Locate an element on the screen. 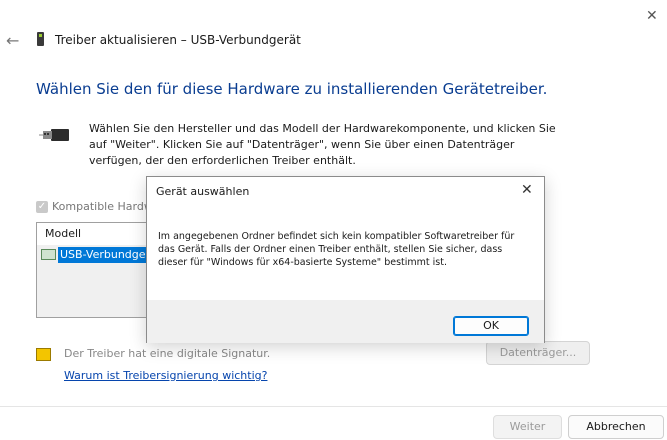 Image resolution: width=667 pixels, height=440 pixels. close-window-icon: ✕ is located at coordinates (652, 16).